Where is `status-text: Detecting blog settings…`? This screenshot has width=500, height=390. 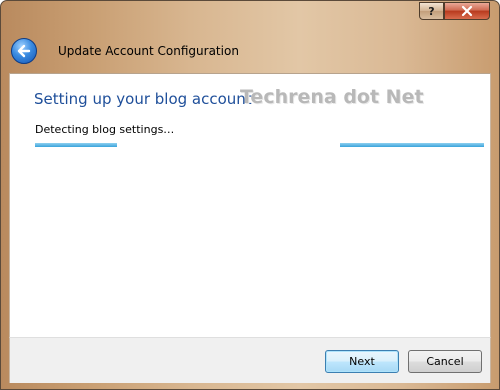
status-text: Detecting blog settings… is located at coordinates (105, 129).